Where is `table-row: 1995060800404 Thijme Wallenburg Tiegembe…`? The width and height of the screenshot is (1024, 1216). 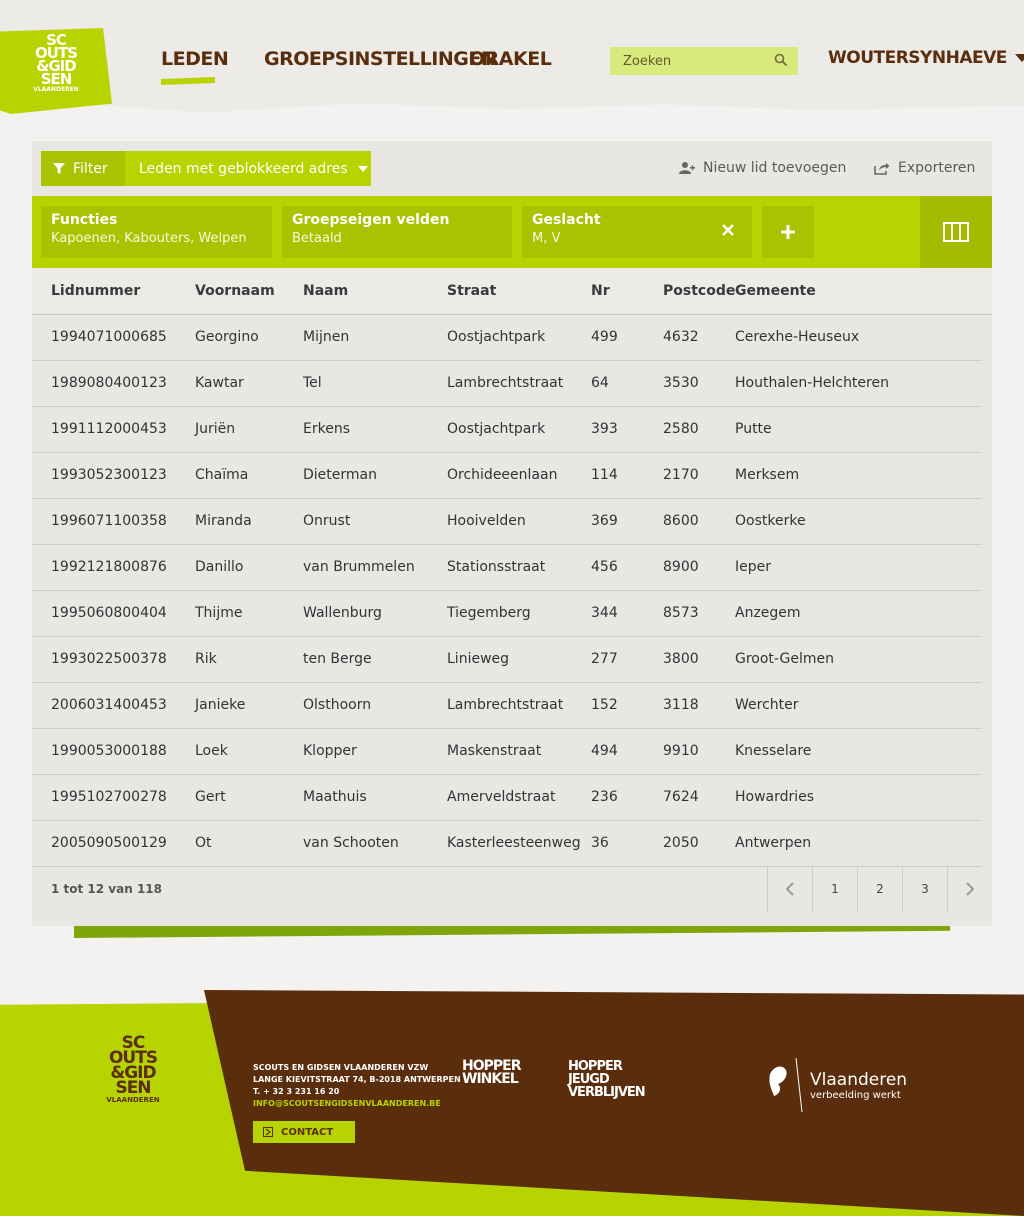 table-row: 1995060800404 Thijme Wallenburg Tiegembe… is located at coordinates (507, 614).